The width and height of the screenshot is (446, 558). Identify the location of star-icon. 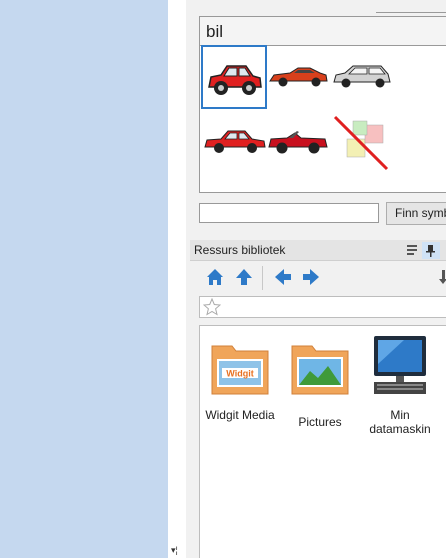
(212, 309).